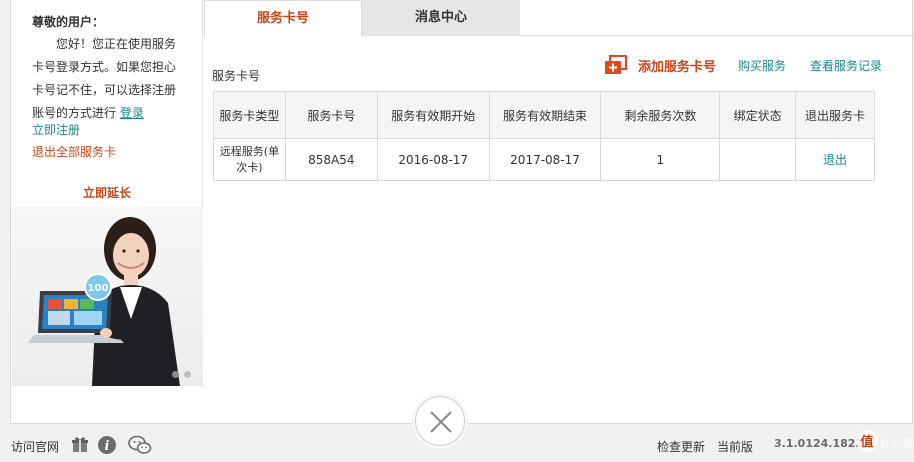  I want to click on cell-card-type: 远程服务(单 次卡), so click(249, 159).